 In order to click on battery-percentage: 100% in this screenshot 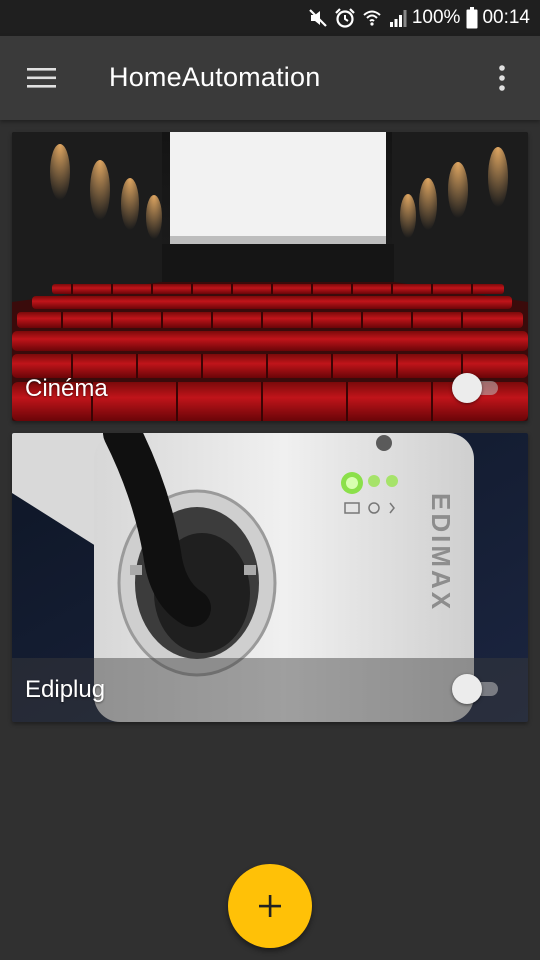, I will do `click(436, 17)`.